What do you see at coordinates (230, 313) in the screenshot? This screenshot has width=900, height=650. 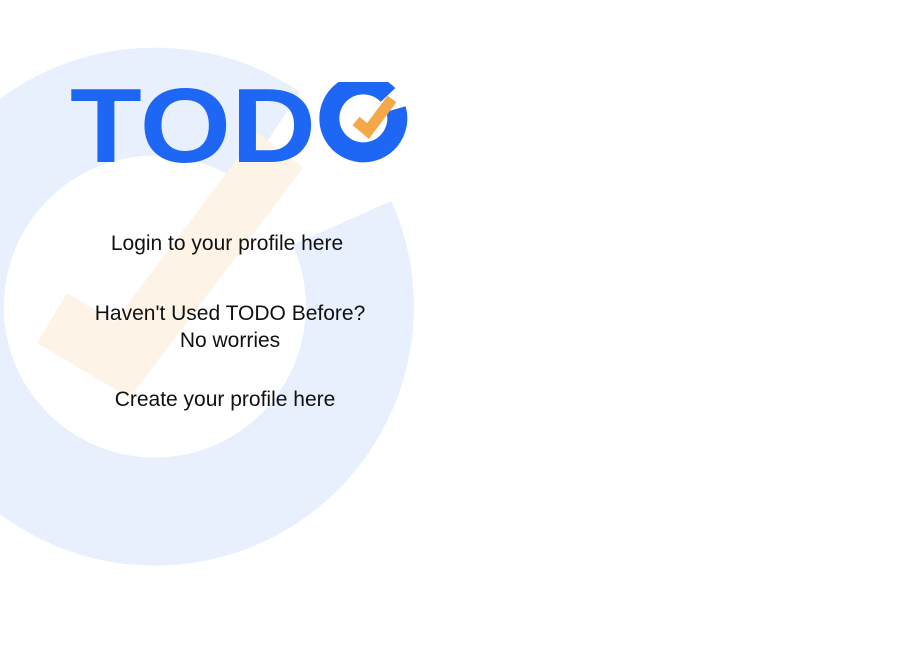 I see `new-user-prompt: Haven't Used TODO Before?` at bounding box center [230, 313].